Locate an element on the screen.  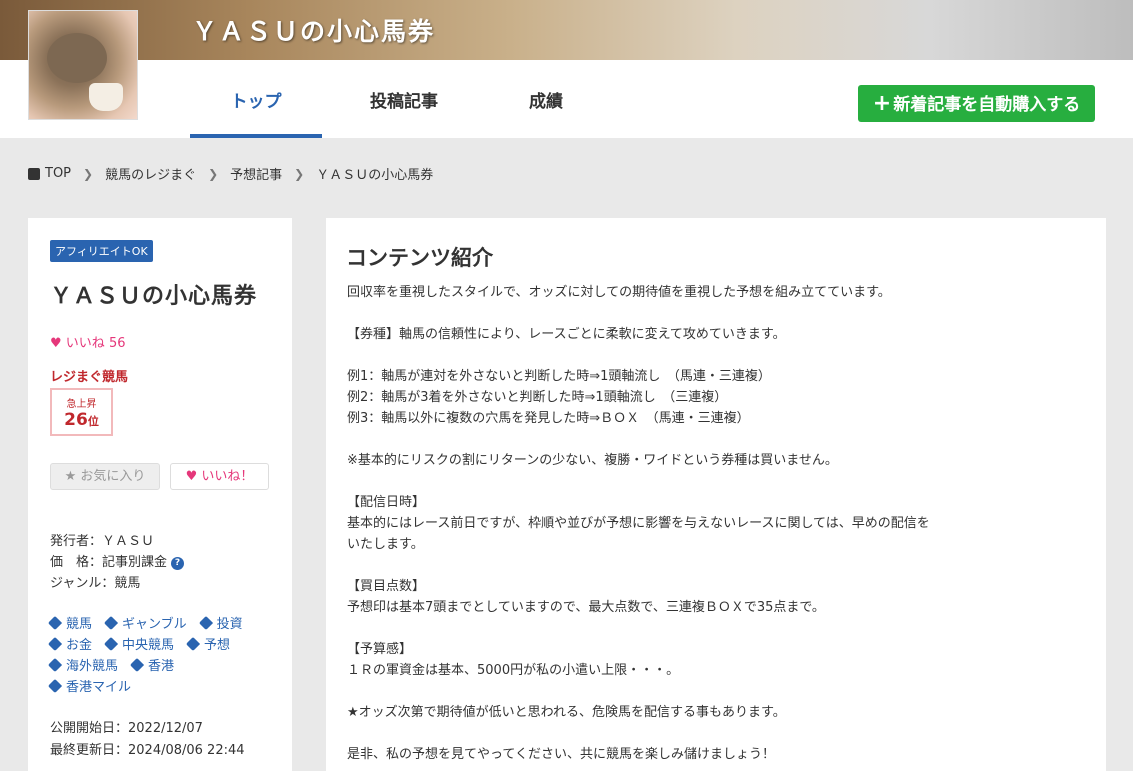
help-icon: ? is located at coordinates (178, 563).